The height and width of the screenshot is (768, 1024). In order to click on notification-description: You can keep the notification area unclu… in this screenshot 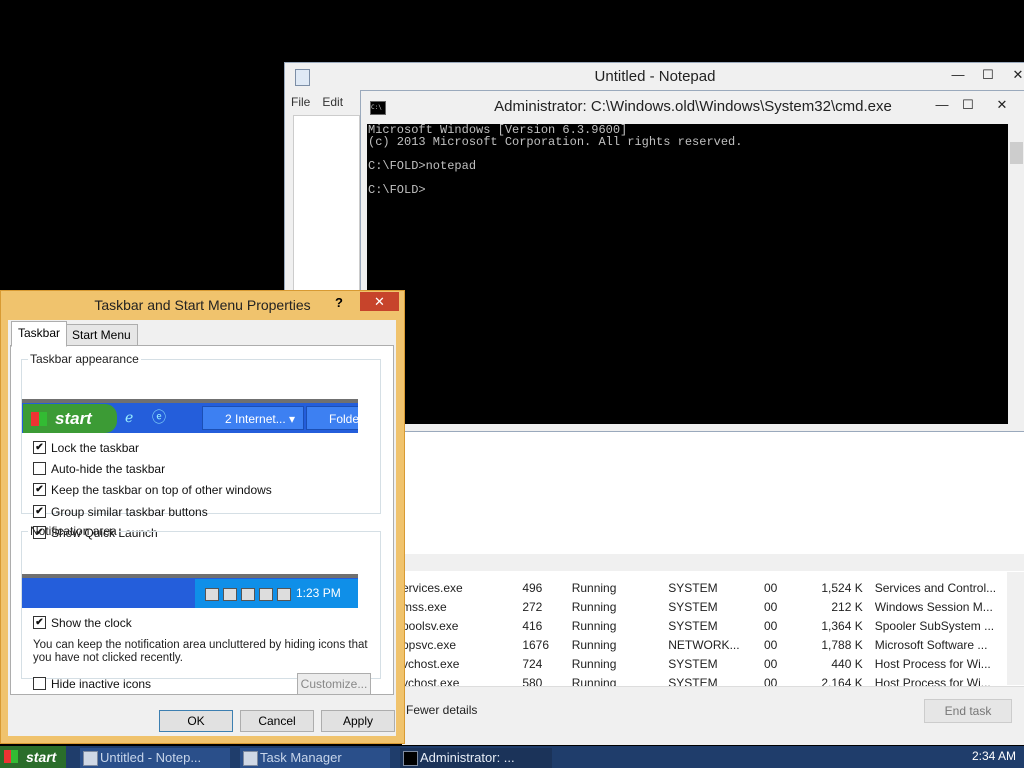, I will do `click(200, 651)`.